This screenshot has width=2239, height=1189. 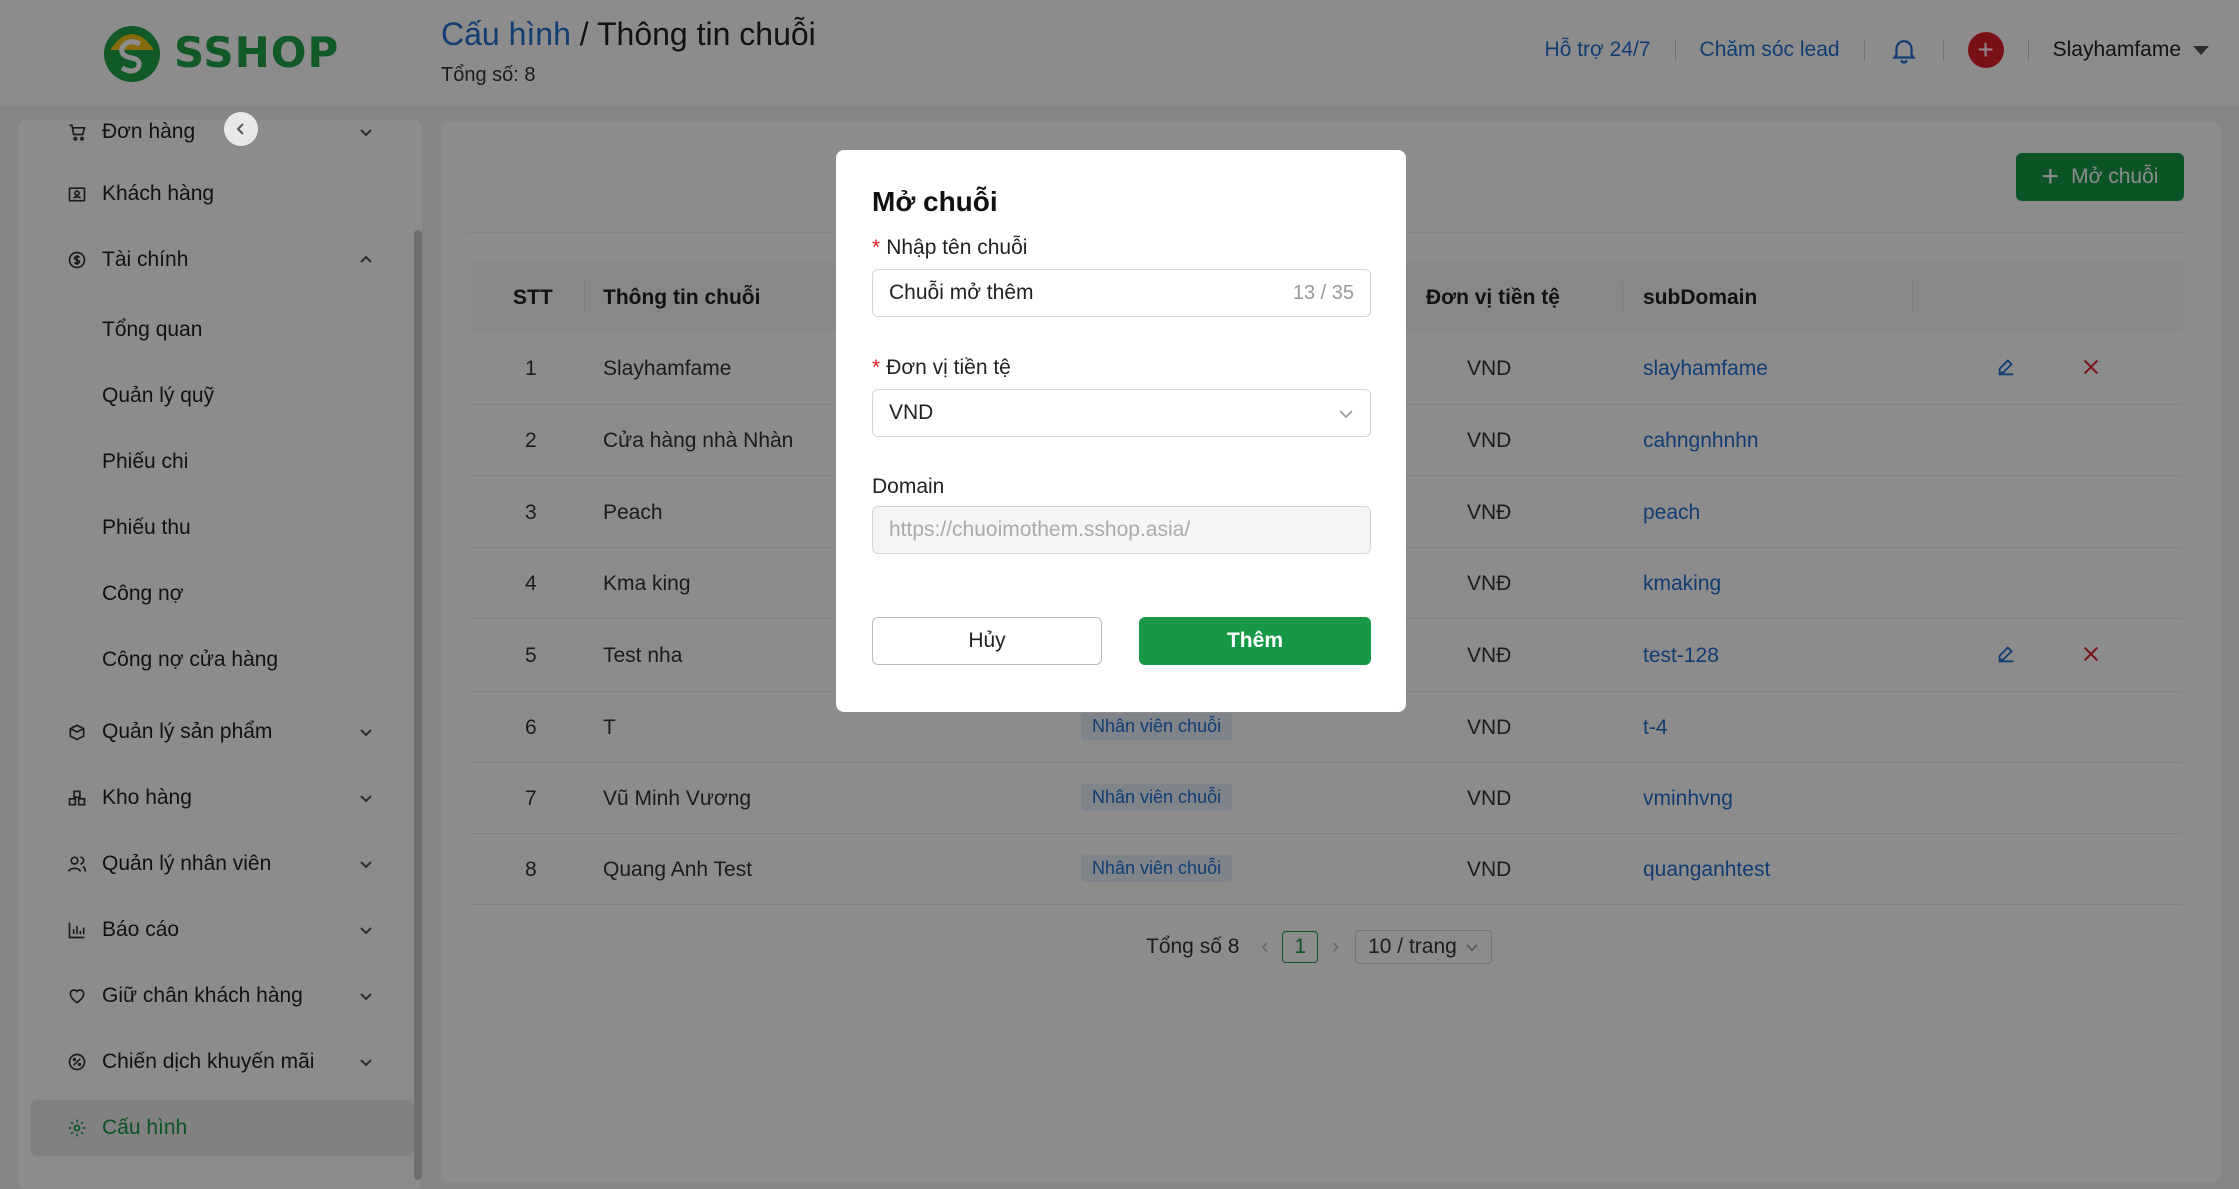 I want to click on collapse-sidebar-button, so click(x=241, y=129).